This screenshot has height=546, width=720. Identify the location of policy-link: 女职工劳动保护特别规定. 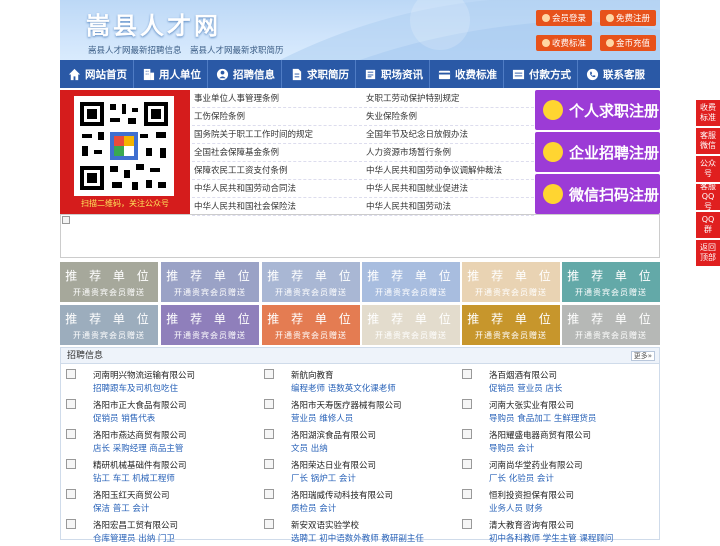
(449, 99).